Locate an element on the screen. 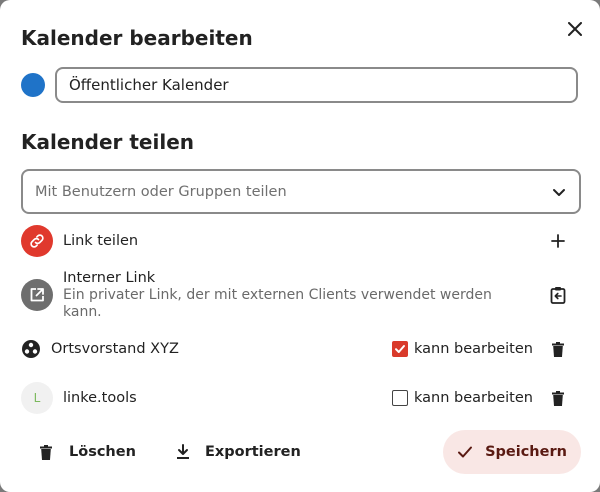 The image size is (600, 492). share-row-group: Ortsvorstand XYZ kann bearbeiten is located at coordinates (301, 349).